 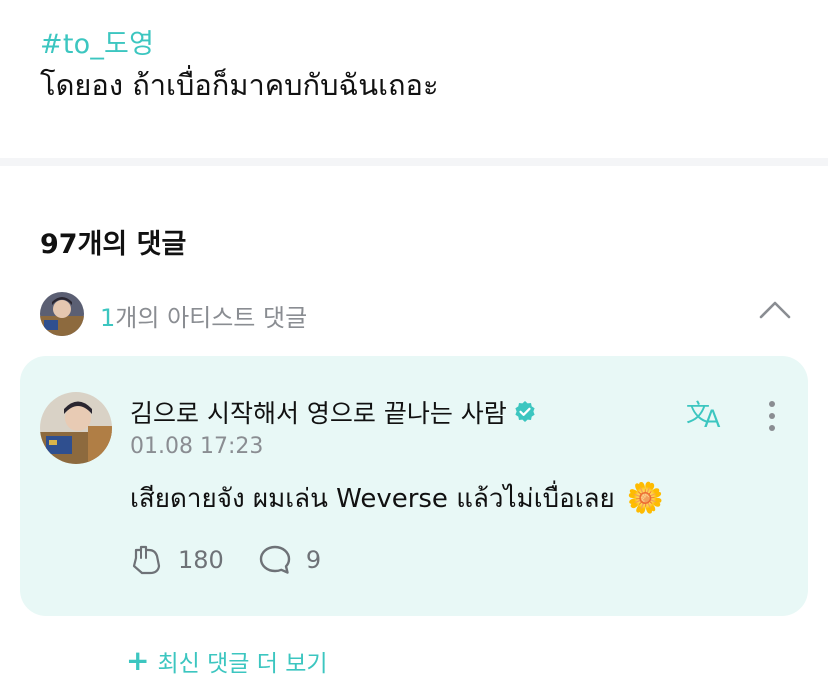 I want to click on comment-author: 김으로 시작해서 영으로 끝나는 사람, so click(x=333, y=412).